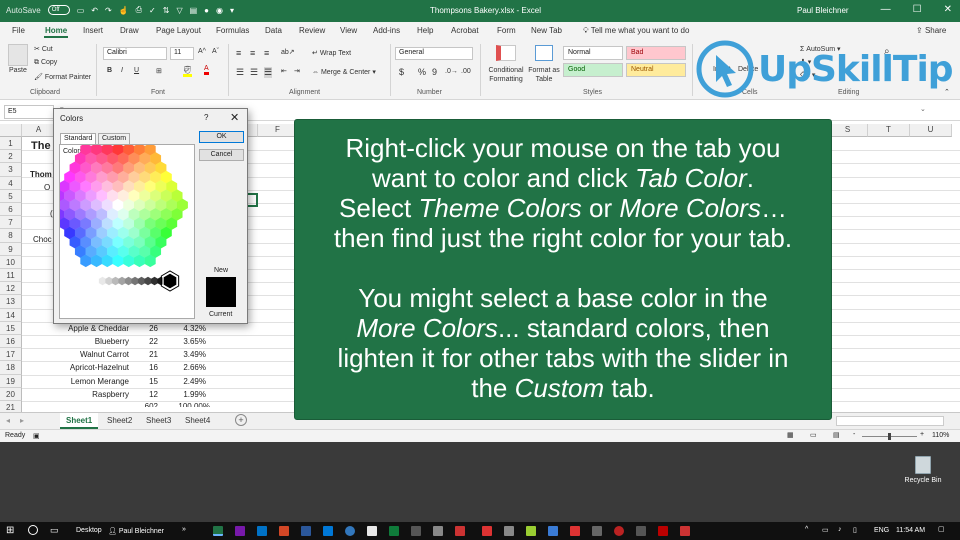 This screenshot has width=960, height=540. What do you see at coordinates (11, 394) in the screenshot?
I see `row-header: 20` at bounding box center [11, 394].